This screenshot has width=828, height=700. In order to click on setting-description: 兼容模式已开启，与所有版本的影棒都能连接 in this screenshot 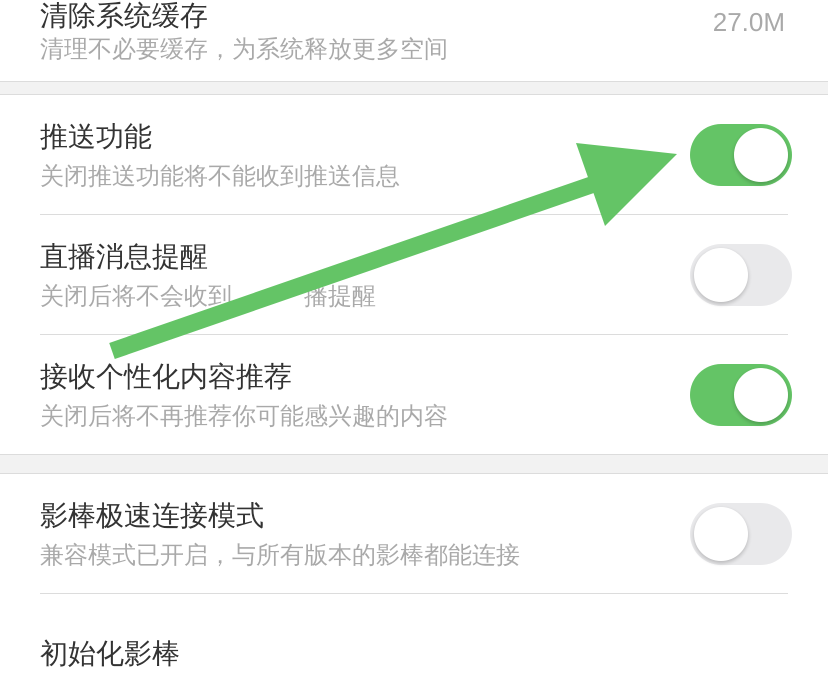, I will do `click(280, 555)`.